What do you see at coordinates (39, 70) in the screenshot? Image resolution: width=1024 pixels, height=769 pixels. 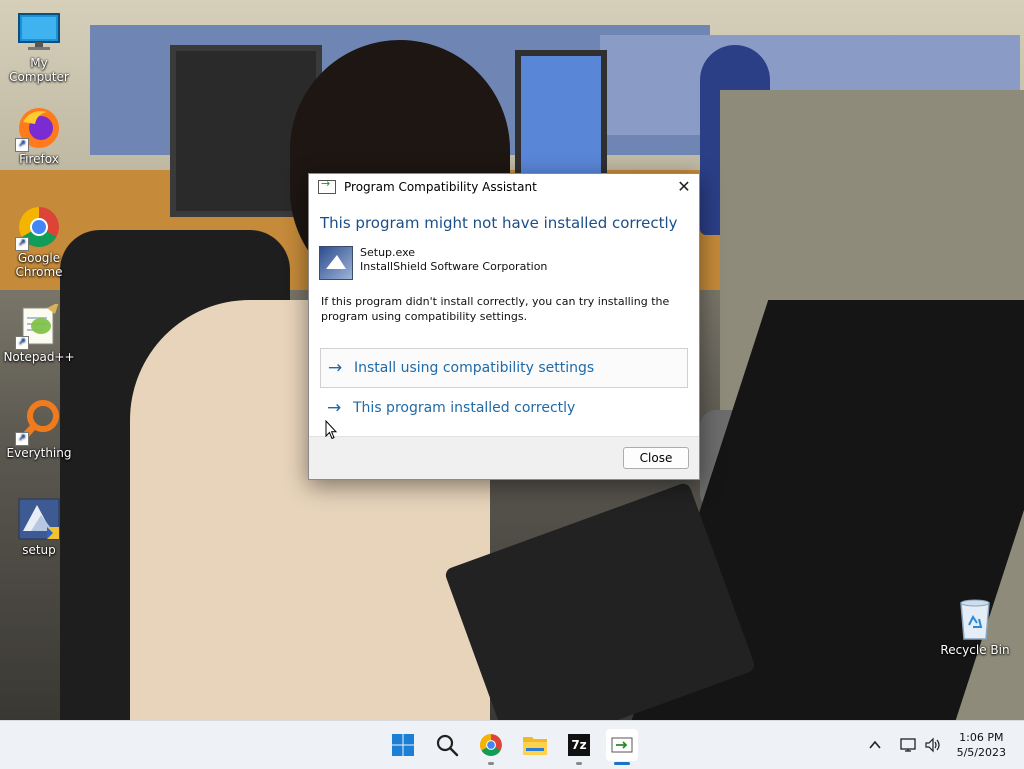 I see `desktop-icon-label: My Computer` at bounding box center [39, 70].